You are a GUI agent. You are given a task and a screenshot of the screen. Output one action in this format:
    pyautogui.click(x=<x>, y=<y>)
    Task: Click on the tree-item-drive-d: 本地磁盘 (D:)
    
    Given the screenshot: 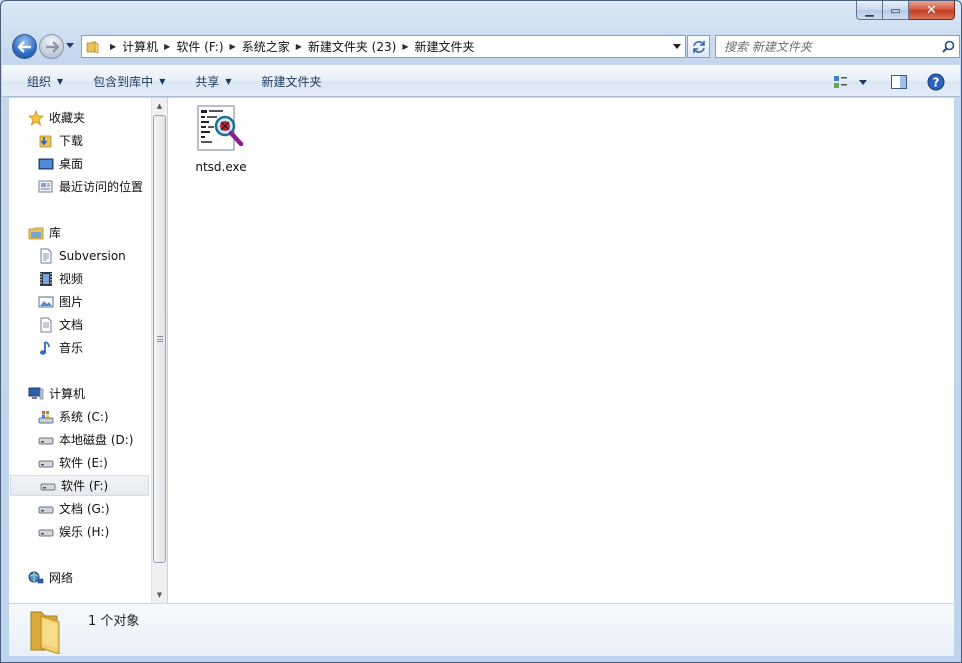 What is the action you would take?
    pyautogui.click(x=80, y=439)
    